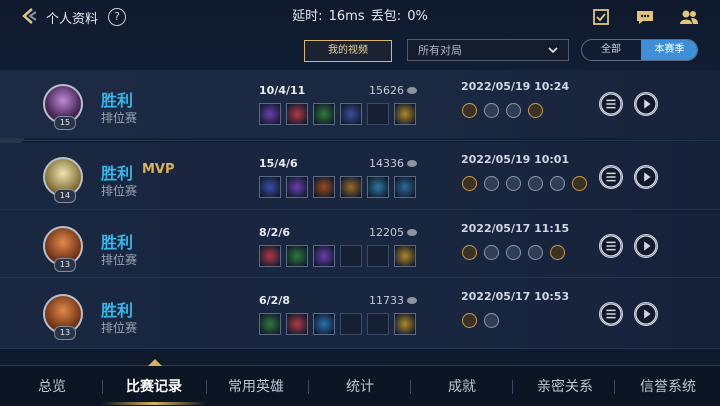 This screenshot has width=720, height=406. I want to click on gold-amount: 14336, so click(387, 163).